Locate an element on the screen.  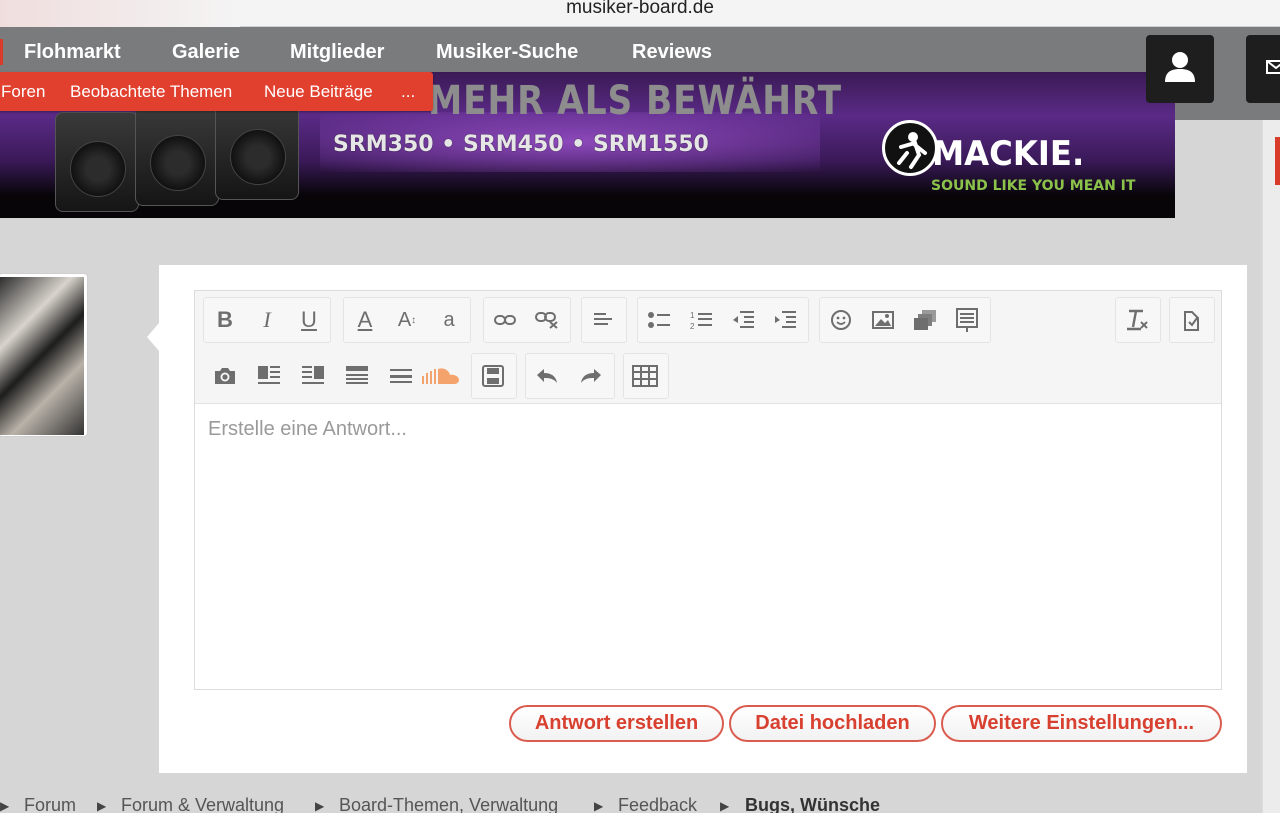
bold-icon: B is located at coordinates (225, 319).